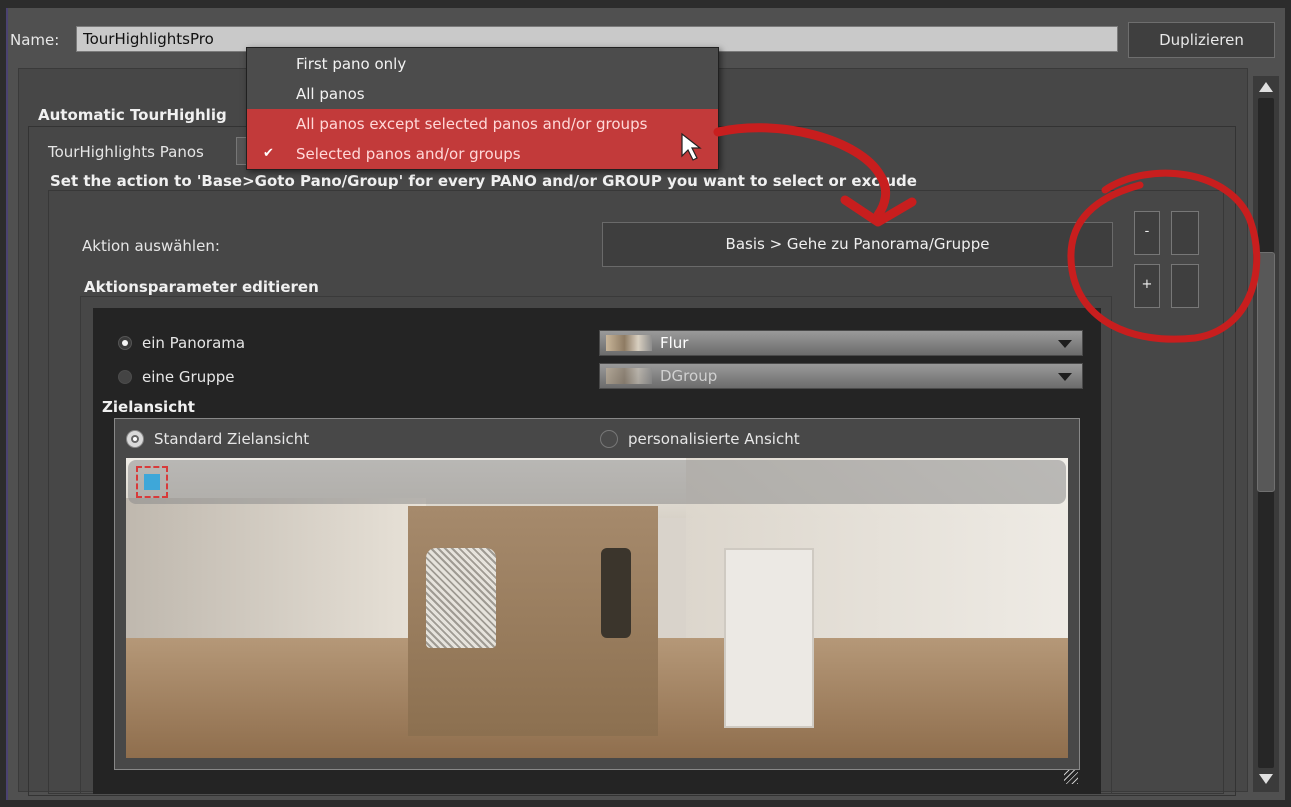  Describe the element at coordinates (330, 94) in the screenshot. I see `popup-item-label: All panos` at that location.